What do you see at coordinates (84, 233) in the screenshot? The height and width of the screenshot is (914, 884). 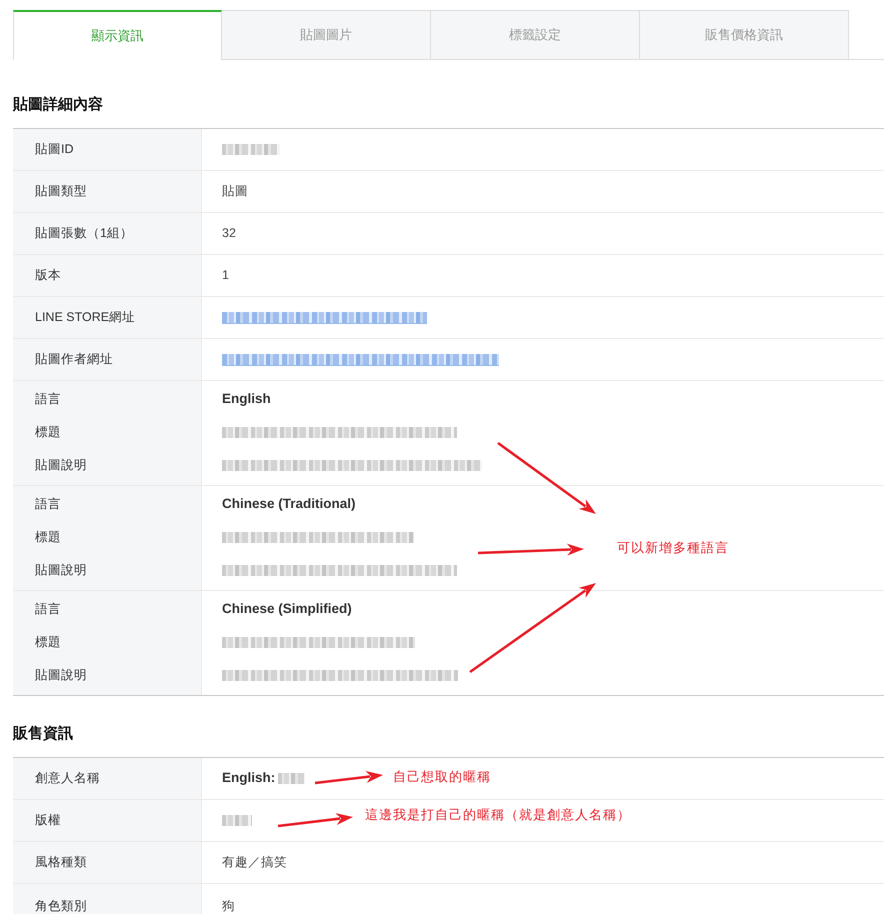 I see `field-label: 貼圖張數（1組）` at bounding box center [84, 233].